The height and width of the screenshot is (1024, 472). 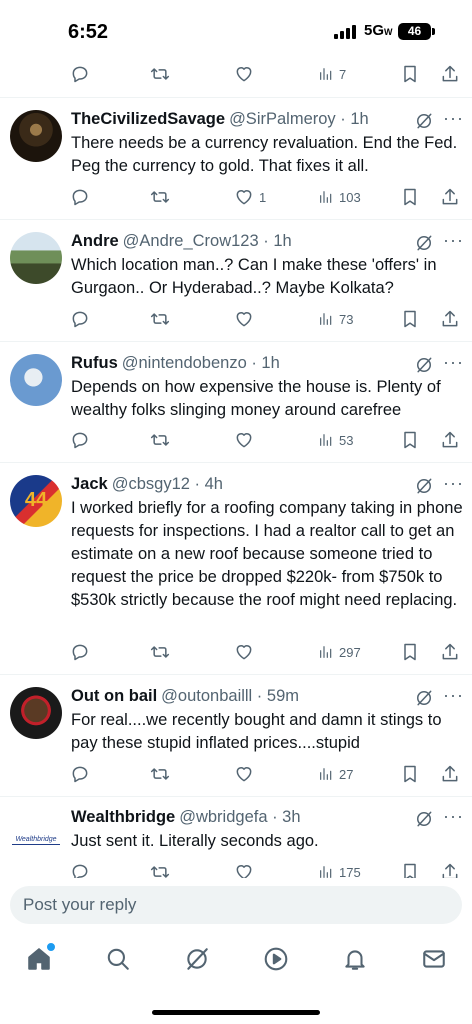 What do you see at coordinates (207, 241) in the screenshot?
I see `handle-and-time: @Andre_Crow123 · 1h` at bounding box center [207, 241].